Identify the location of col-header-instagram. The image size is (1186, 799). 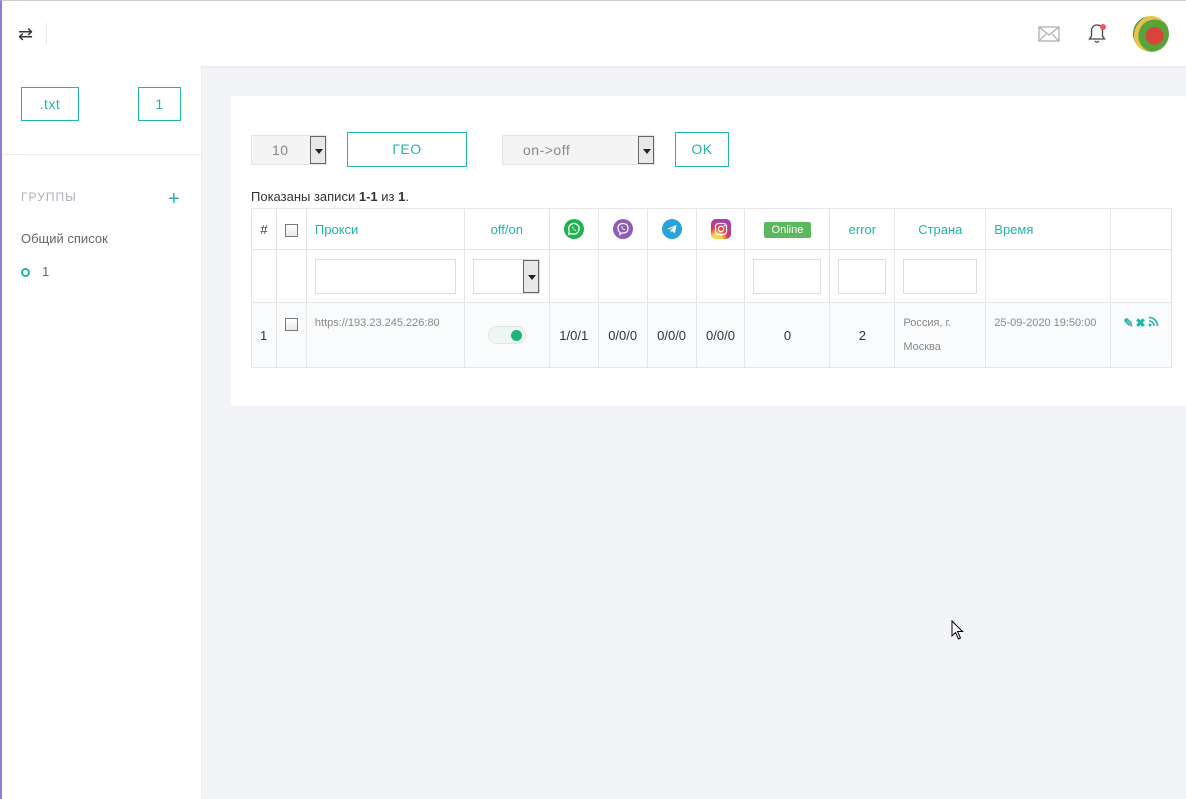
(720, 229).